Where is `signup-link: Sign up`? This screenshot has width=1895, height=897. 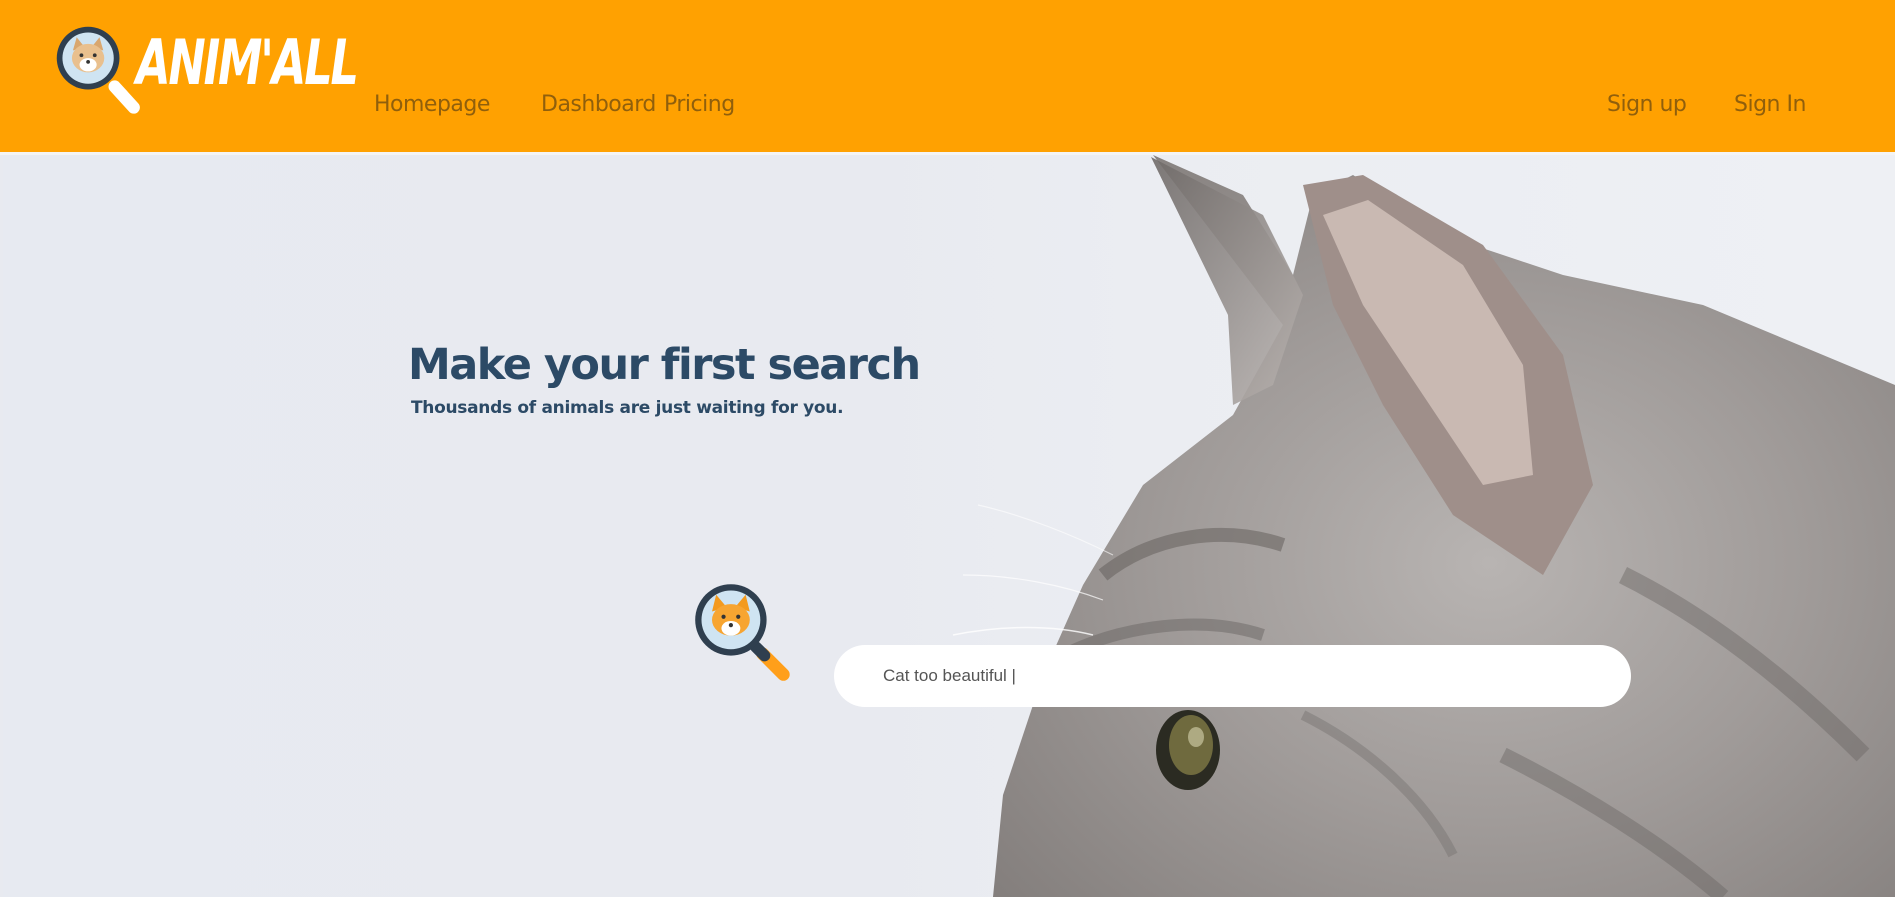
signup-link: Sign up is located at coordinates (1647, 104).